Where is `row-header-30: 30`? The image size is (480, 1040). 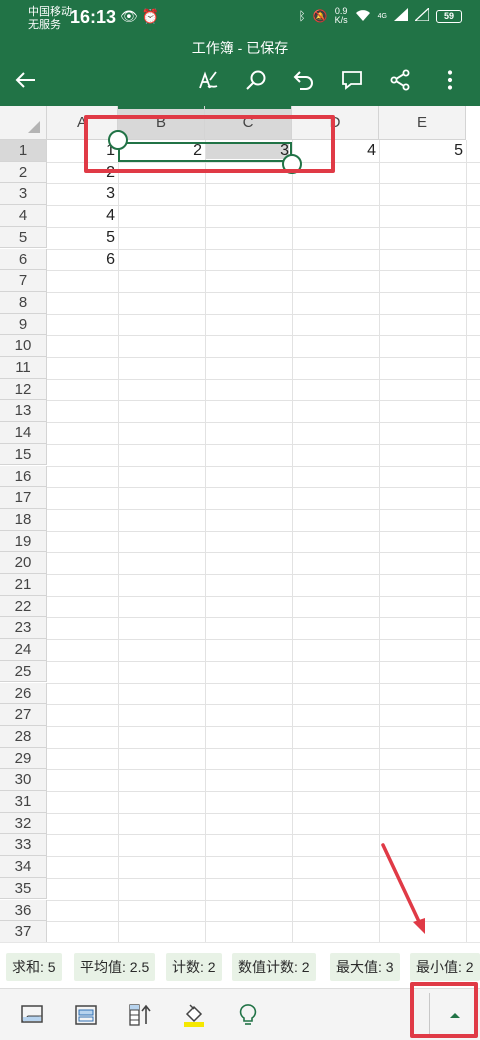
row-header-30: 30 is located at coordinates (23, 780).